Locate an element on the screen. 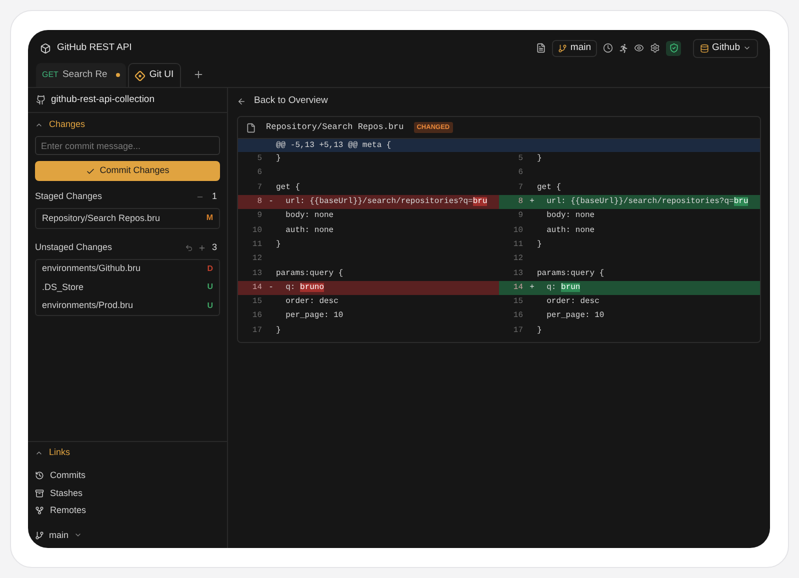  shield-check-icon is located at coordinates (673, 48).